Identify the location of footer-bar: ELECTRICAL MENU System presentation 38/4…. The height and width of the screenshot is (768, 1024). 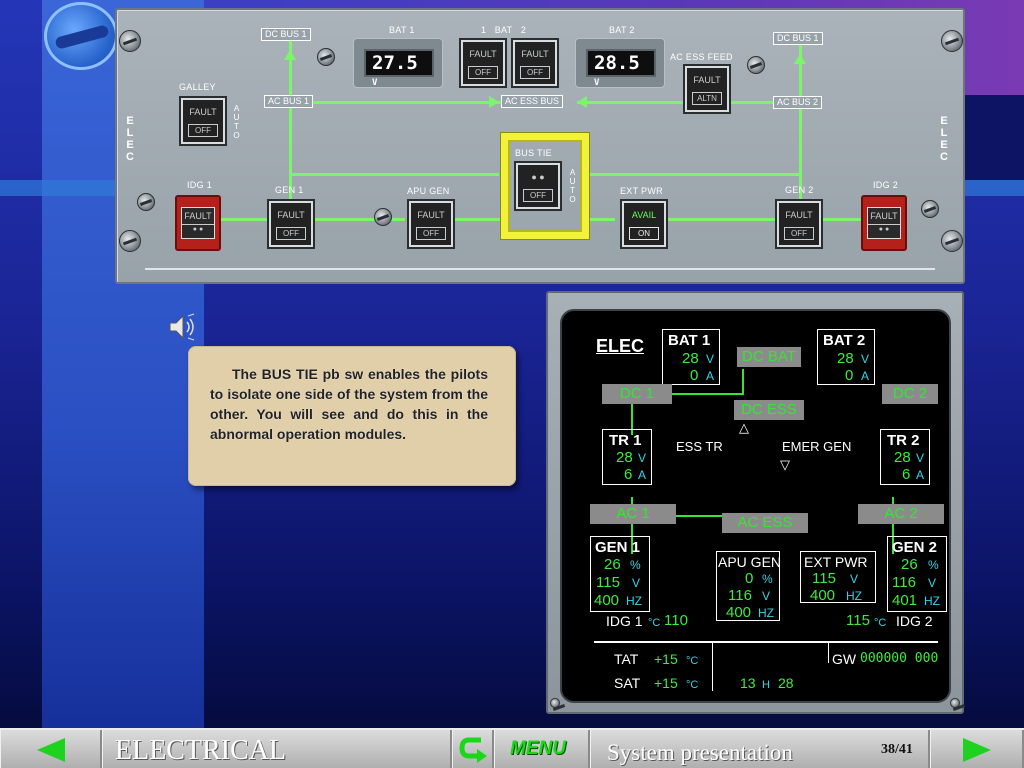
(512, 748).